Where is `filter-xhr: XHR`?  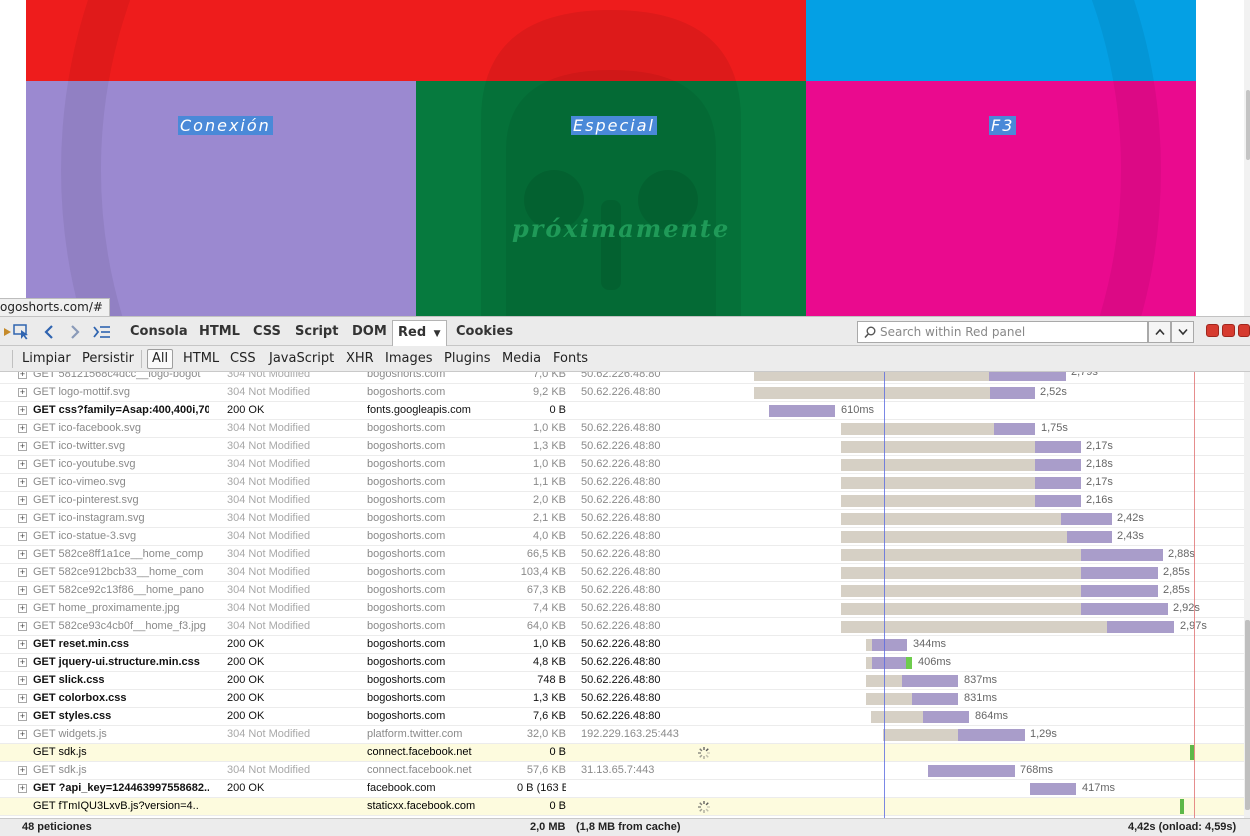
filter-xhr: XHR is located at coordinates (360, 359).